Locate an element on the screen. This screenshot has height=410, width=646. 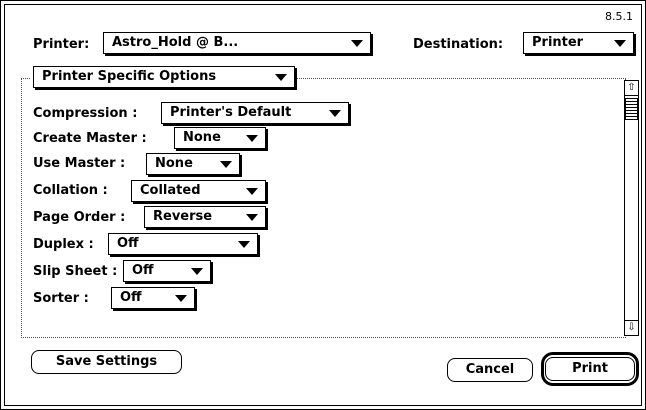
print-button: Print is located at coordinates (590, 369).